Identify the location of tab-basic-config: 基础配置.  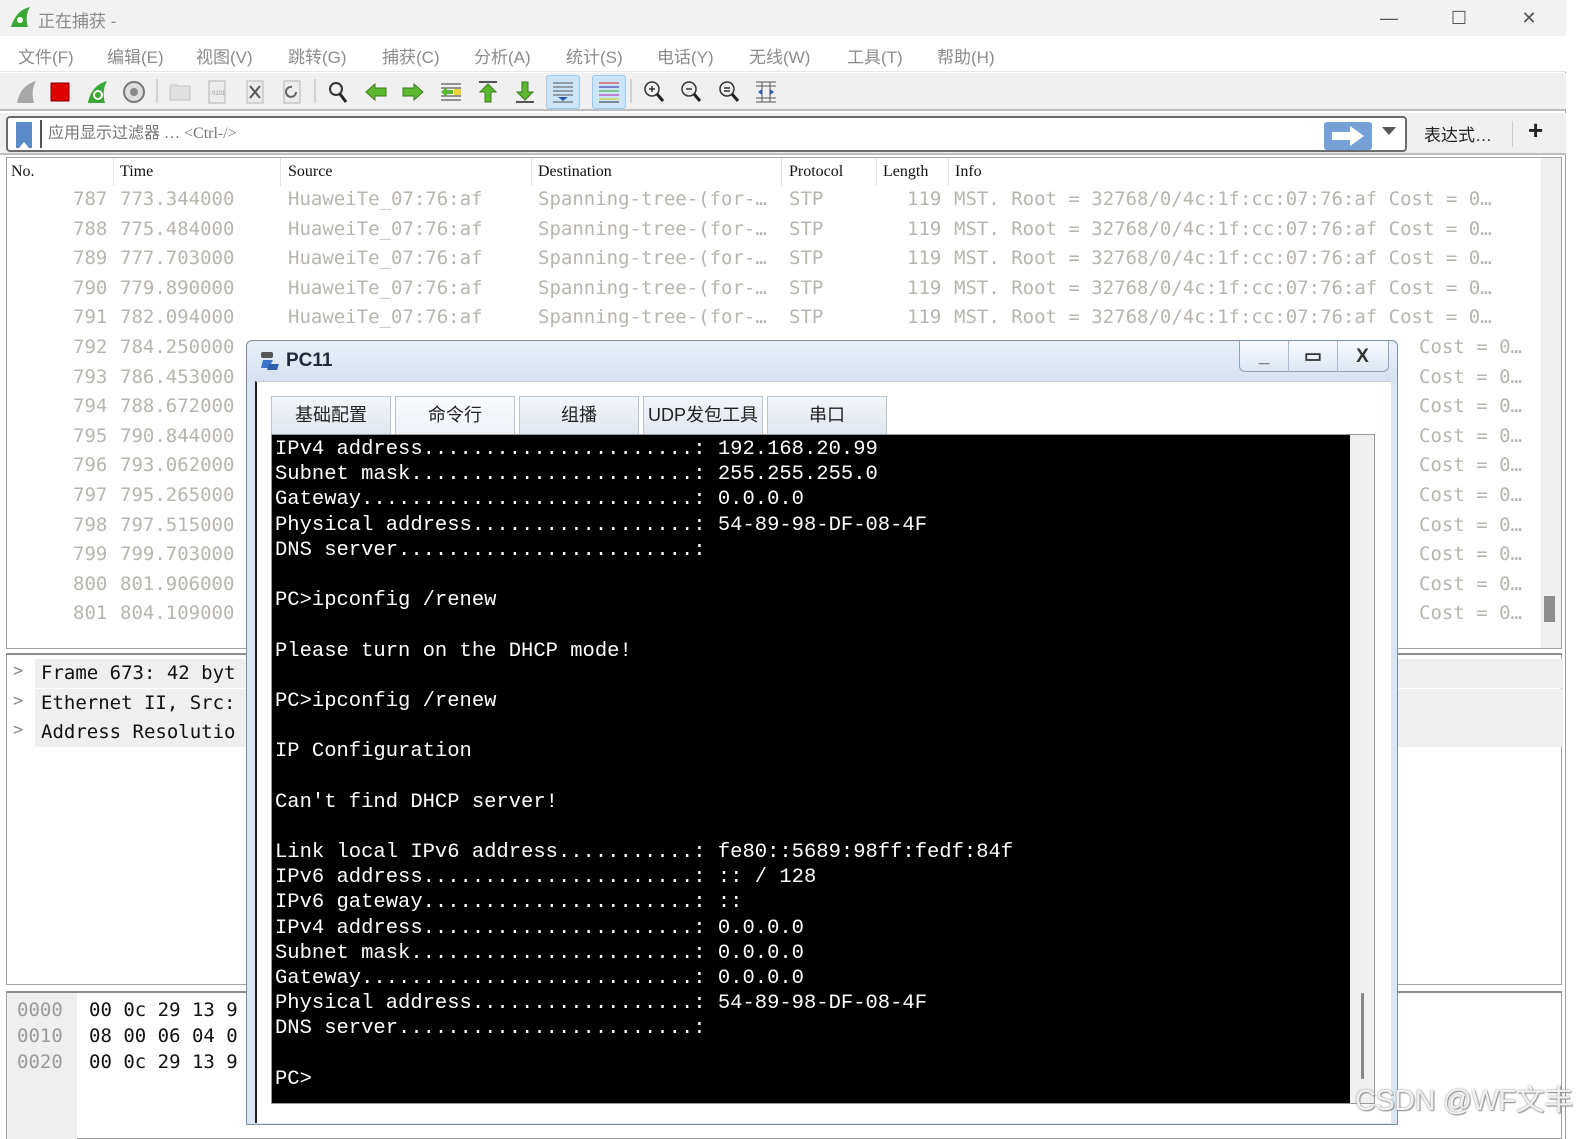
(331, 415).